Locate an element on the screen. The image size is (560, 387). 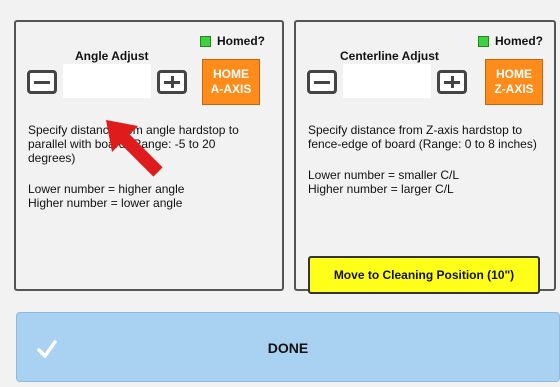
home-a-axis-line2: A-AXIS is located at coordinates (231, 89).